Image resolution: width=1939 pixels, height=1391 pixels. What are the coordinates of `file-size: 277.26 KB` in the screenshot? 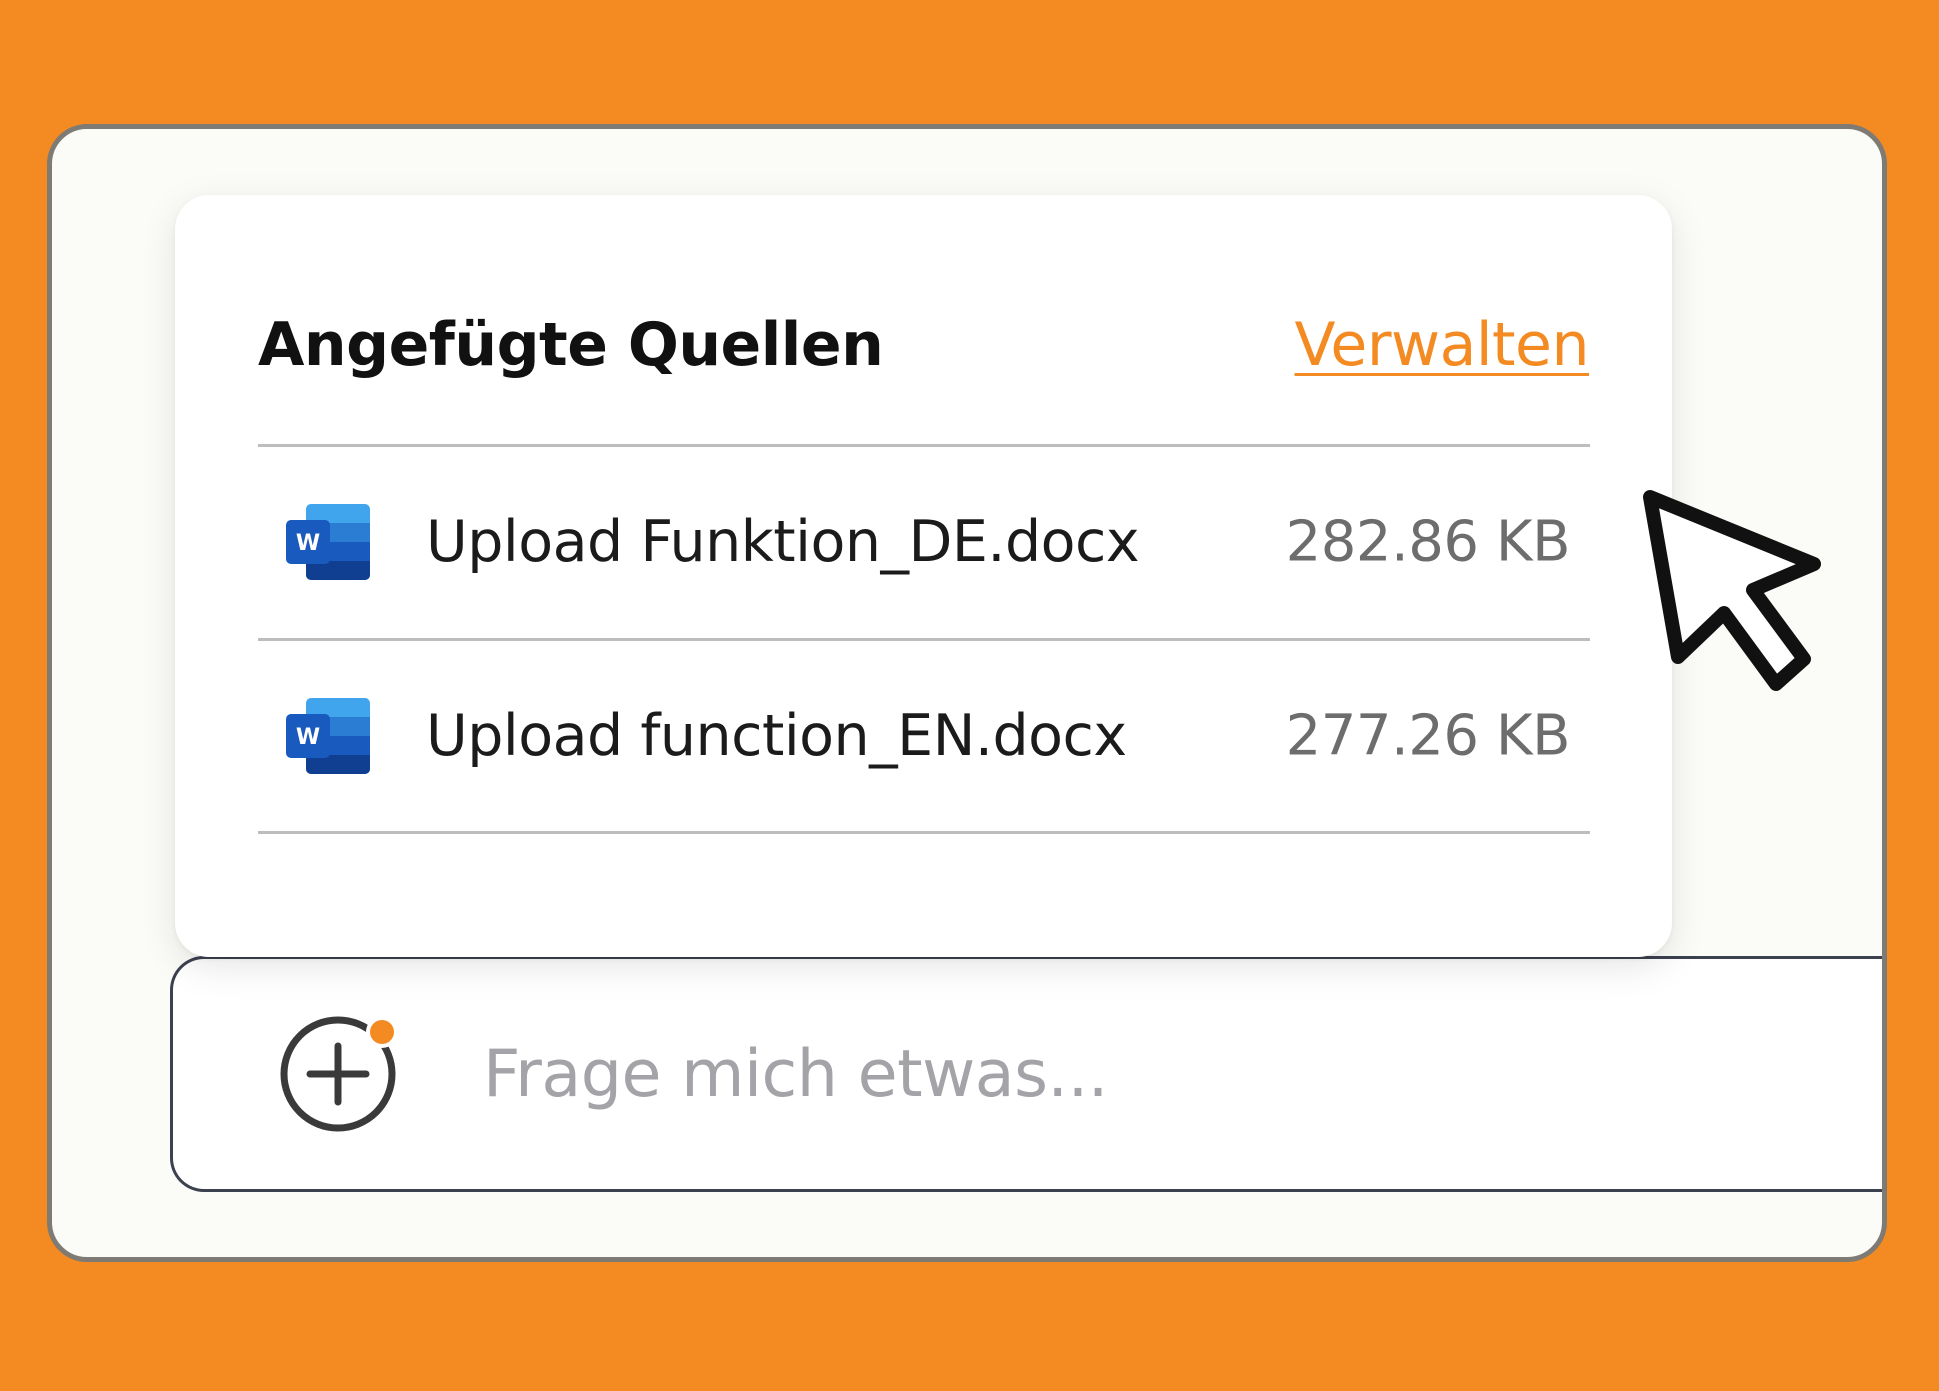 It's located at (1428, 736).